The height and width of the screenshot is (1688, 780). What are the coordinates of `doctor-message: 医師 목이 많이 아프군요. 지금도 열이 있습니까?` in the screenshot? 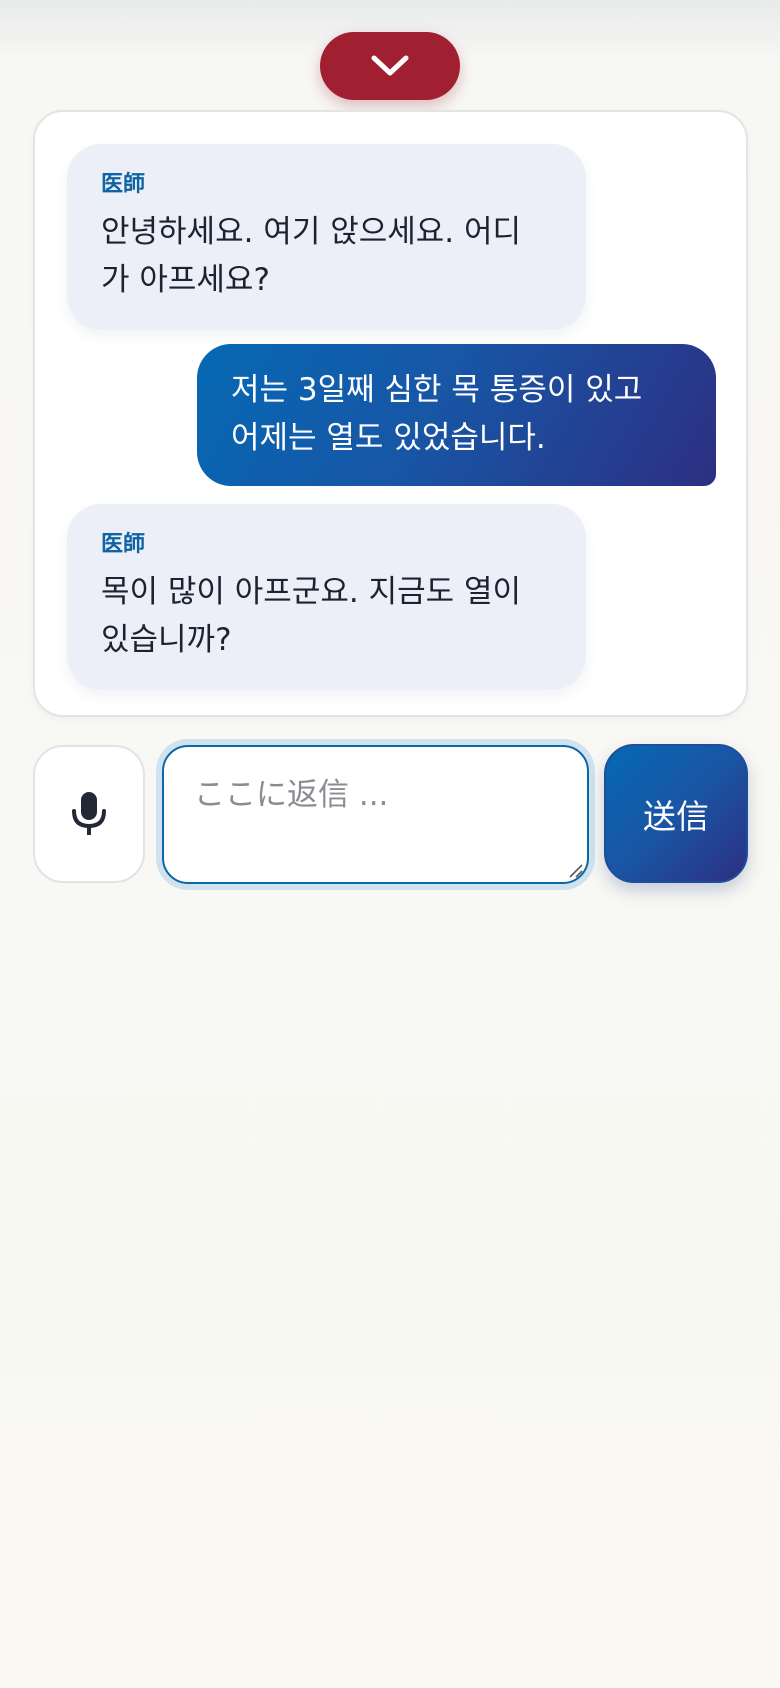 It's located at (326, 597).